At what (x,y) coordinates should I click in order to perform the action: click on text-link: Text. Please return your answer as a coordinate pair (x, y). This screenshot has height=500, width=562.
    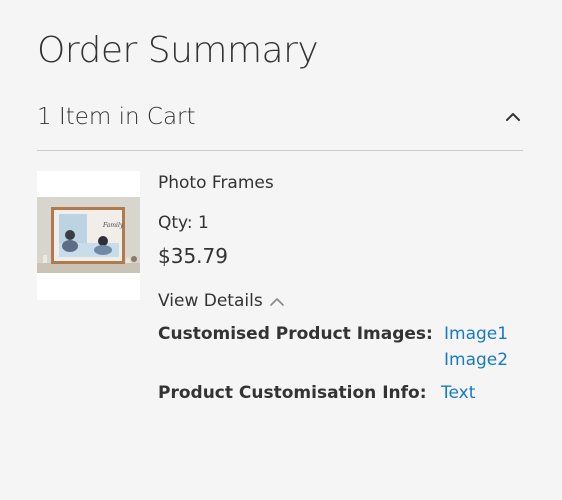
    Looking at the image, I should click on (458, 393).